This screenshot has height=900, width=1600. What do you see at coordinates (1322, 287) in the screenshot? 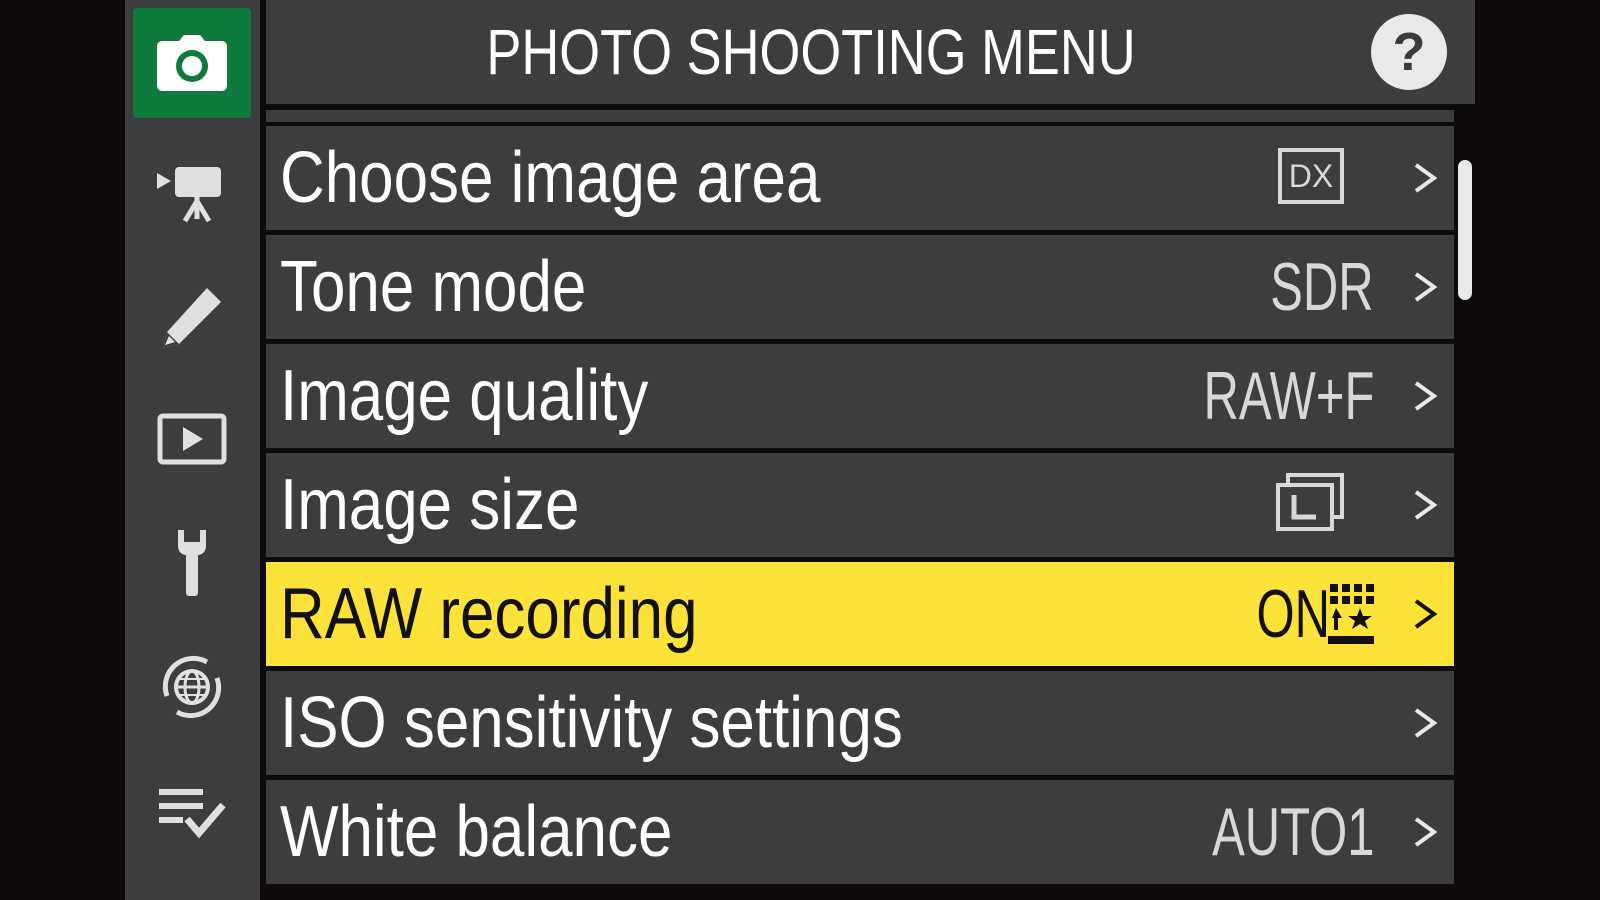
I see `menu-item-value: SDR` at bounding box center [1322, 287].